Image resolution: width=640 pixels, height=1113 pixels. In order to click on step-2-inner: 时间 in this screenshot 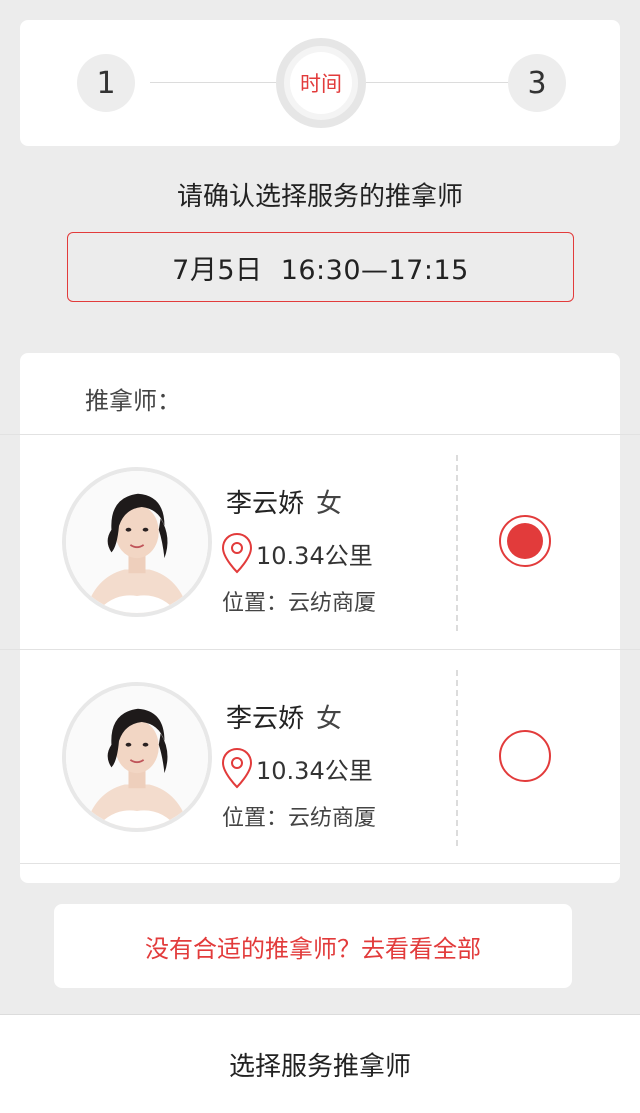, I will do `click(321, 83)`.